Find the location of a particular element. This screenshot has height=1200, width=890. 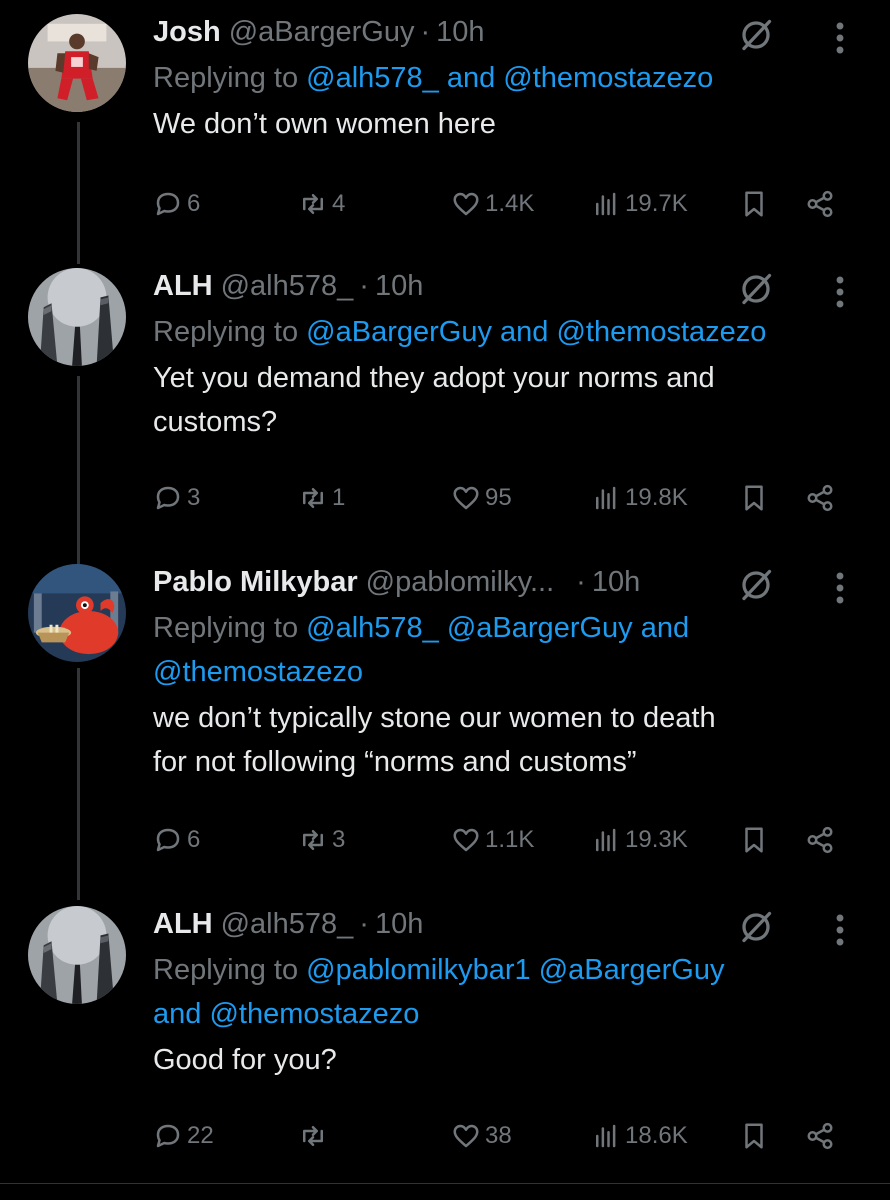

like-button: 1.4K is located at coordinates (492, 204).